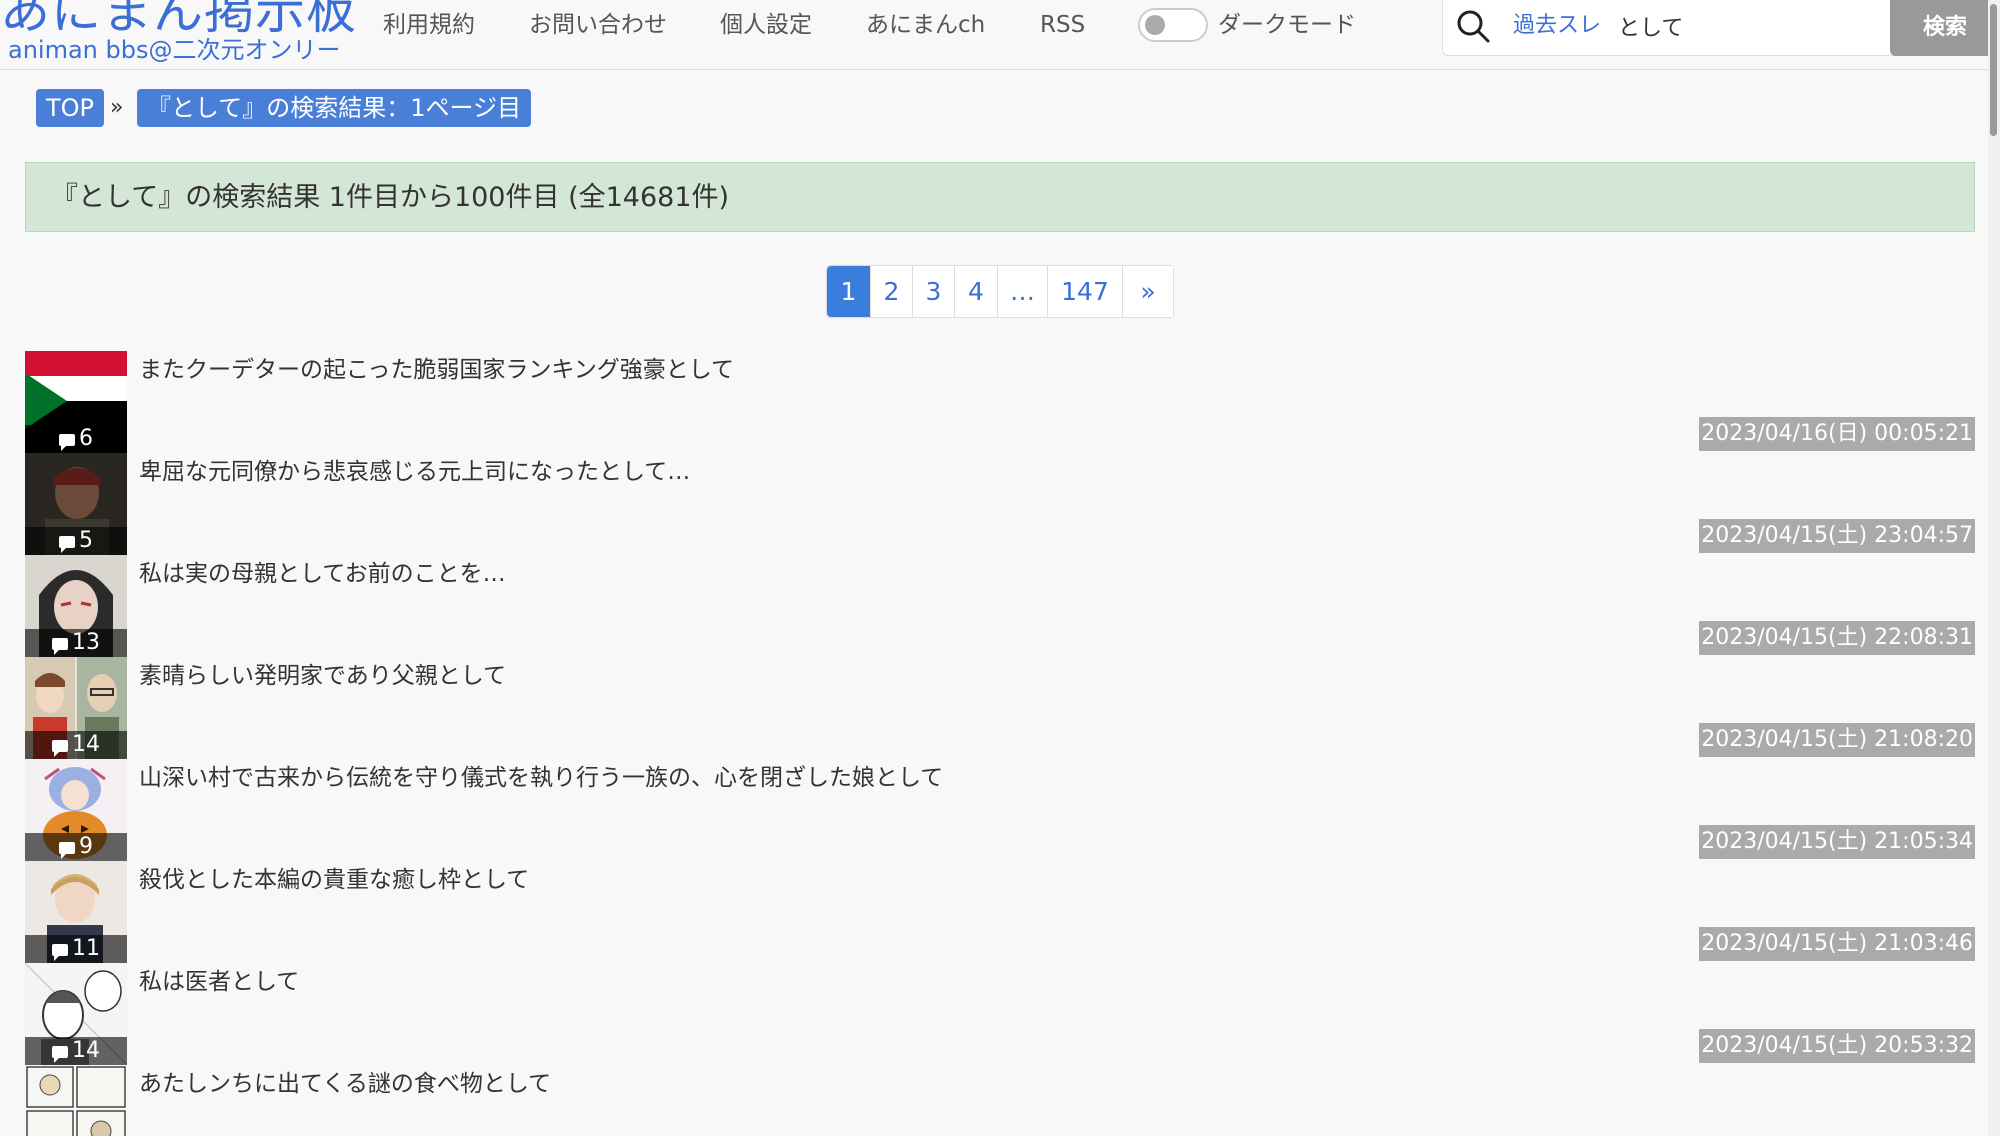 This screenshot has height=1136, width=2000. What do you see at coordinates (892, 291) in the screenshot?
I see `page-2: 2` at bounding box center [892, 291].